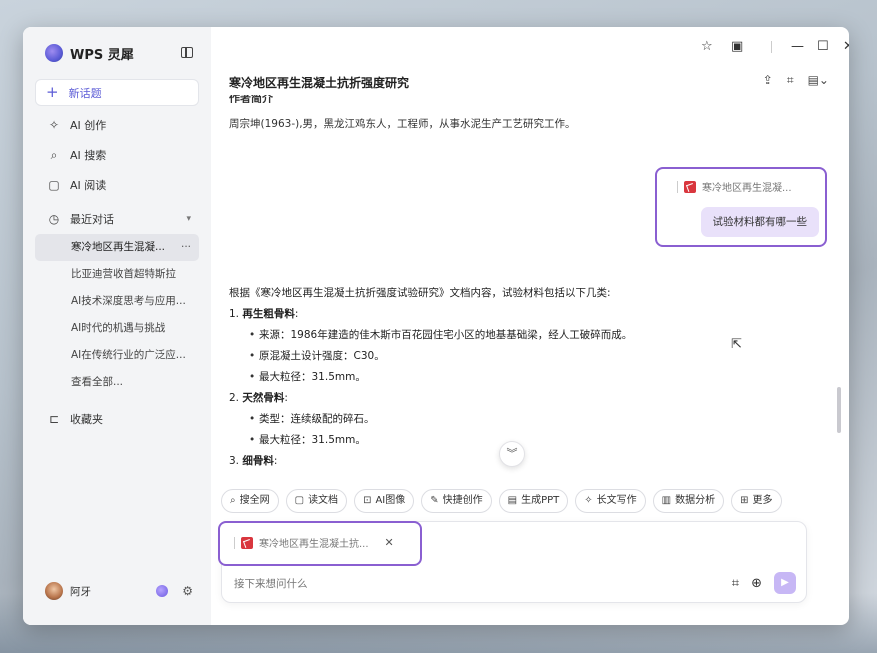 This screenshot has height=653, width=877. What do you see at coordinates (756, 501) in the screenshot?
I see `tool-more: ⊞ 更多` at bounding box center [756, 501].